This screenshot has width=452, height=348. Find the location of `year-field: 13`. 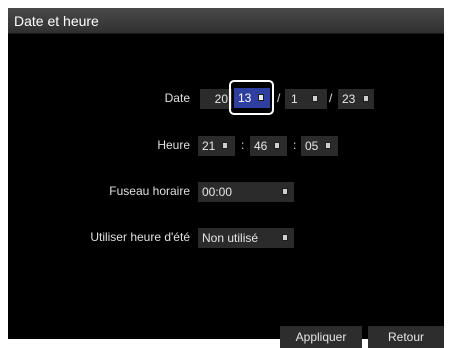

year-field: 13 is located at coordinates (252, 98).